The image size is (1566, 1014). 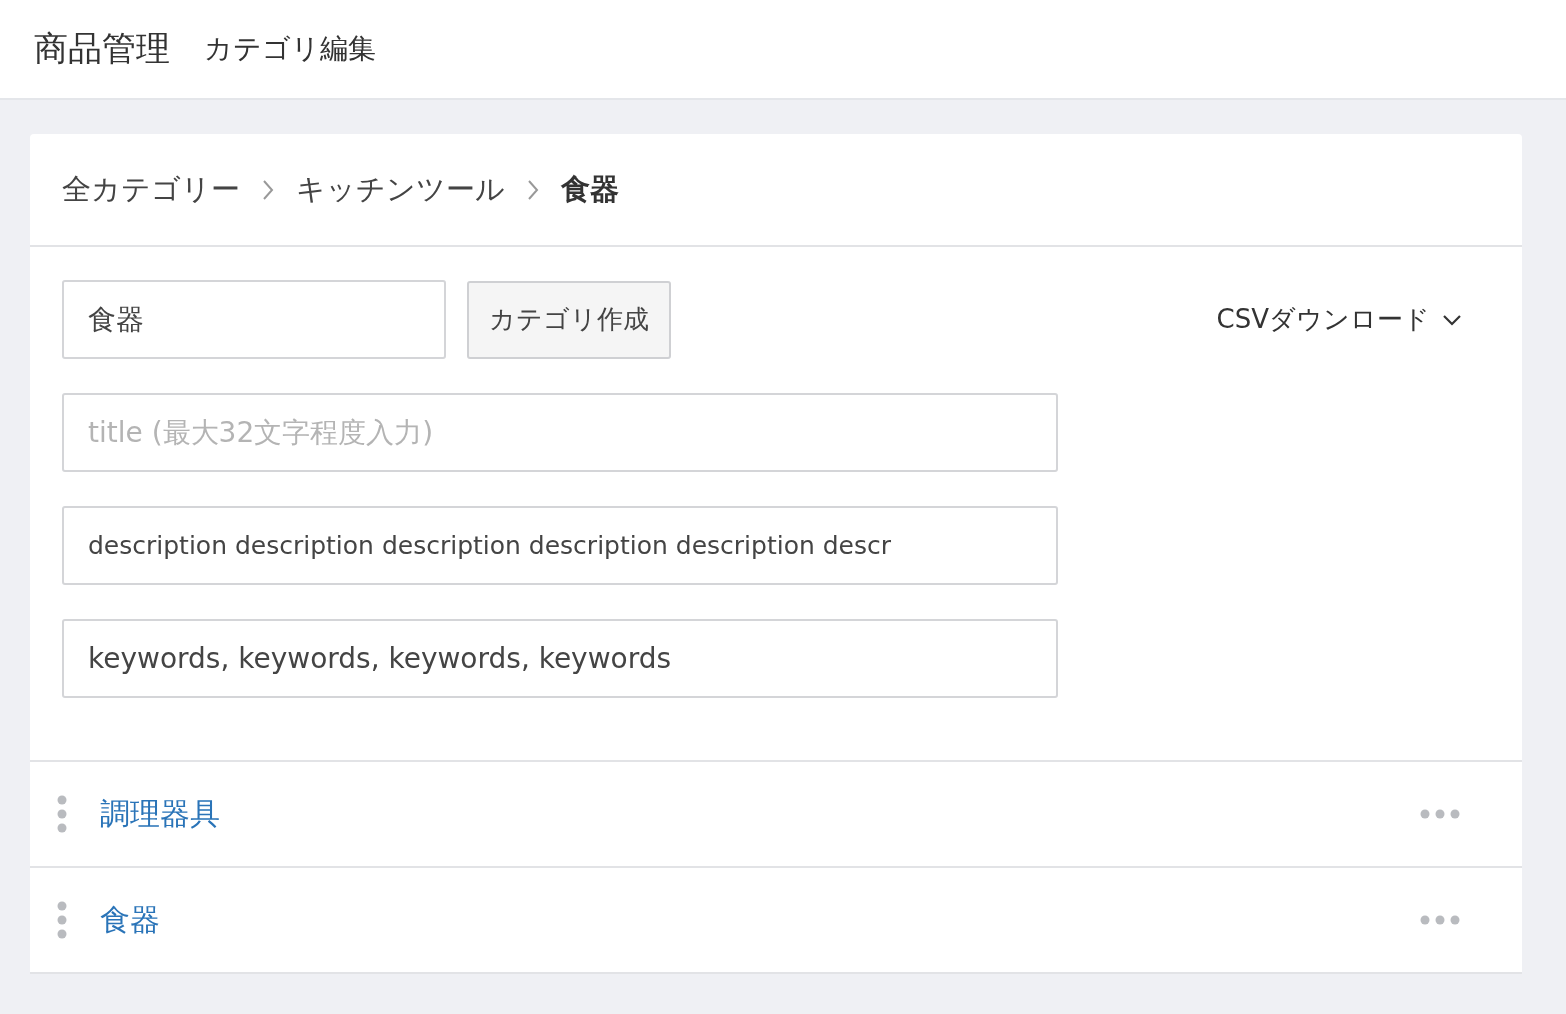 I want to click on breadcrumb-item: 全カテゴリー, so click(x=151, y=189).